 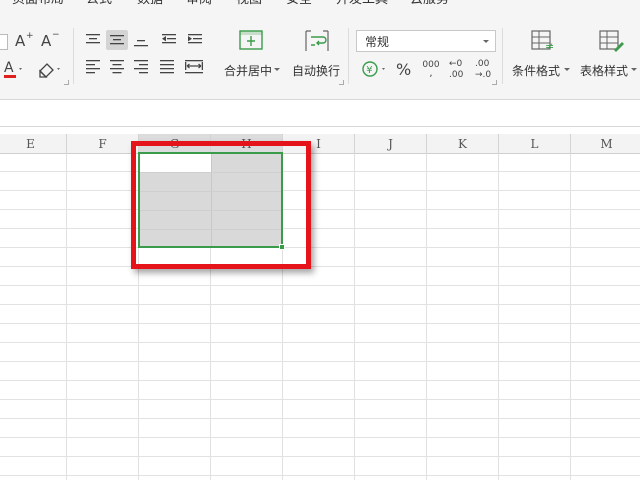 I want to click on align-left-icon, so click(x=93, y=66).